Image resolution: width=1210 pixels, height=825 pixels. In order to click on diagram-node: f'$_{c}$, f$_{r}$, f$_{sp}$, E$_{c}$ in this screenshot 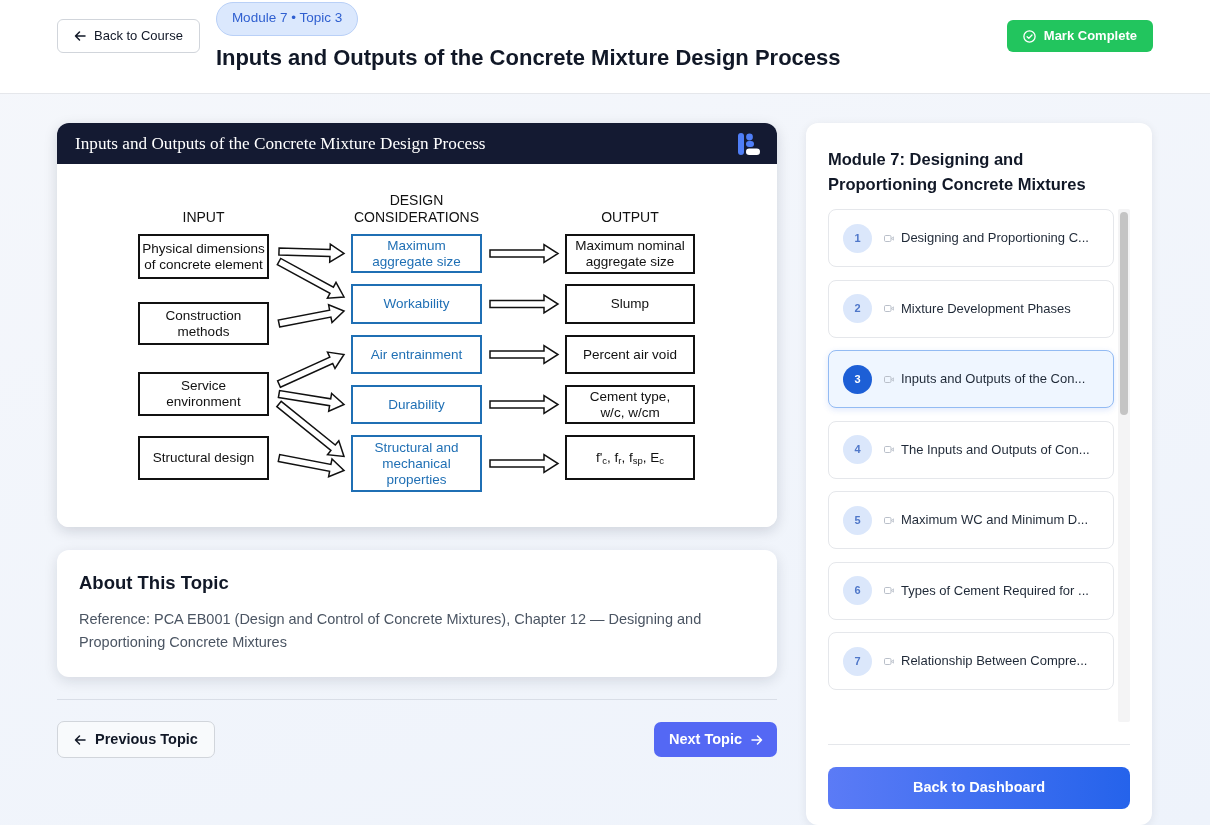, I will do `click(630, 457)`.